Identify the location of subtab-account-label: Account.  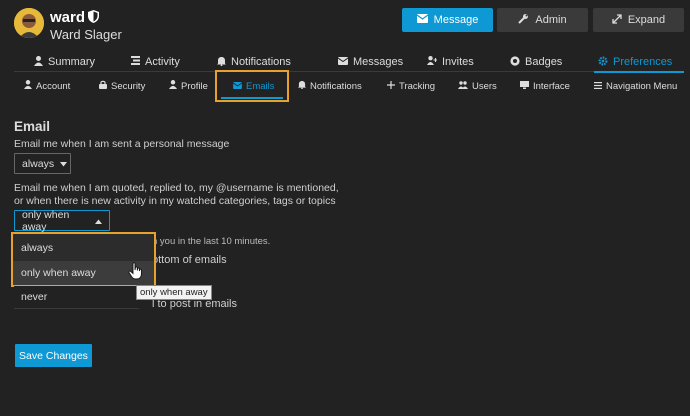
(53, 86).